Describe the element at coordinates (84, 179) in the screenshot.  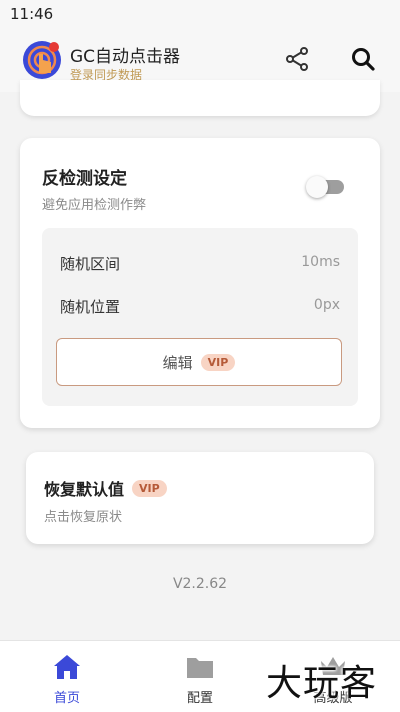
I see `anti-detection-title: 反检测设定` at that location.